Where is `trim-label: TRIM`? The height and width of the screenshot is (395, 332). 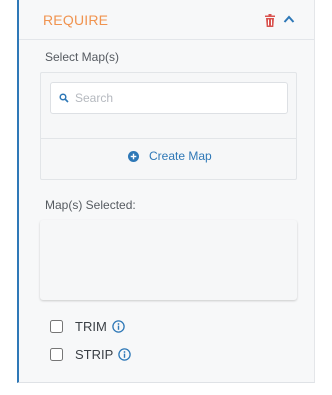
trim-label: TRIM is located at coordinates (91, 326).